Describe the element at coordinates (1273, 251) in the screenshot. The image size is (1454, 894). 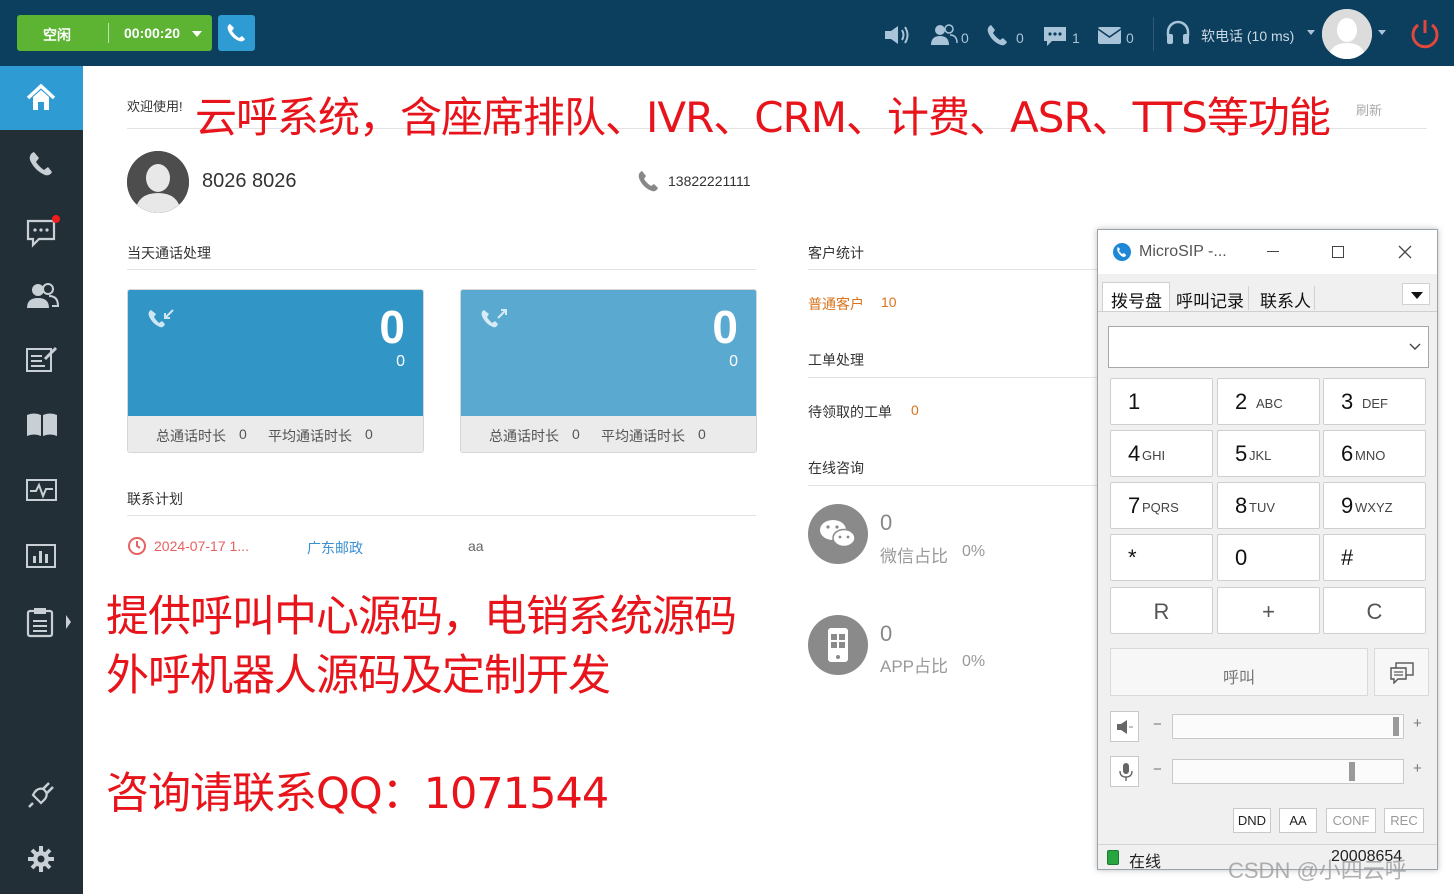
I see `minimize-icon` at that location.